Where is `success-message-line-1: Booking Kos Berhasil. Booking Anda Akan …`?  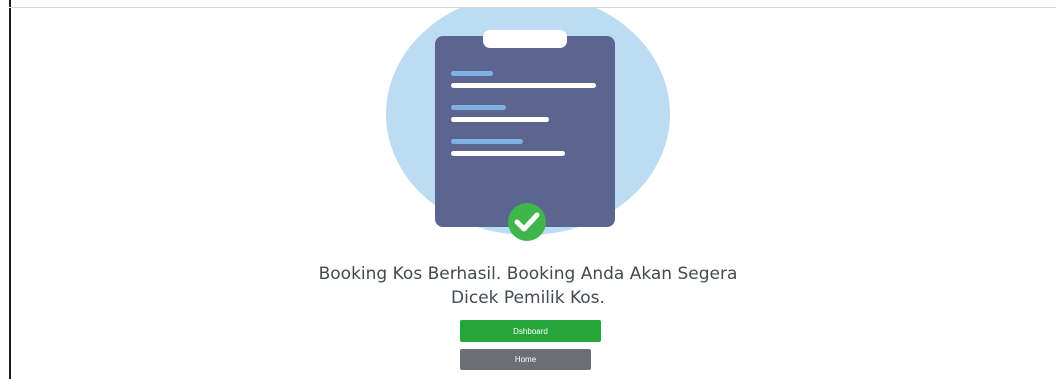 success-message-line-1: Booking Kos Berhasil. Booking Anda Akan … is located at coordinates (528, 274).